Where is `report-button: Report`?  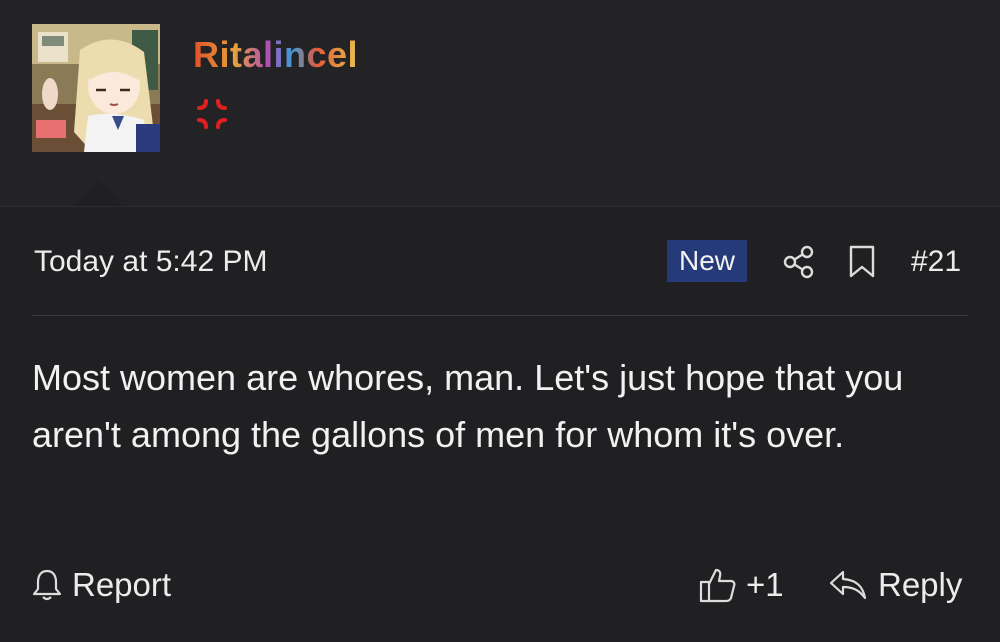 report-button: Report is located at coordinates (101, 585).